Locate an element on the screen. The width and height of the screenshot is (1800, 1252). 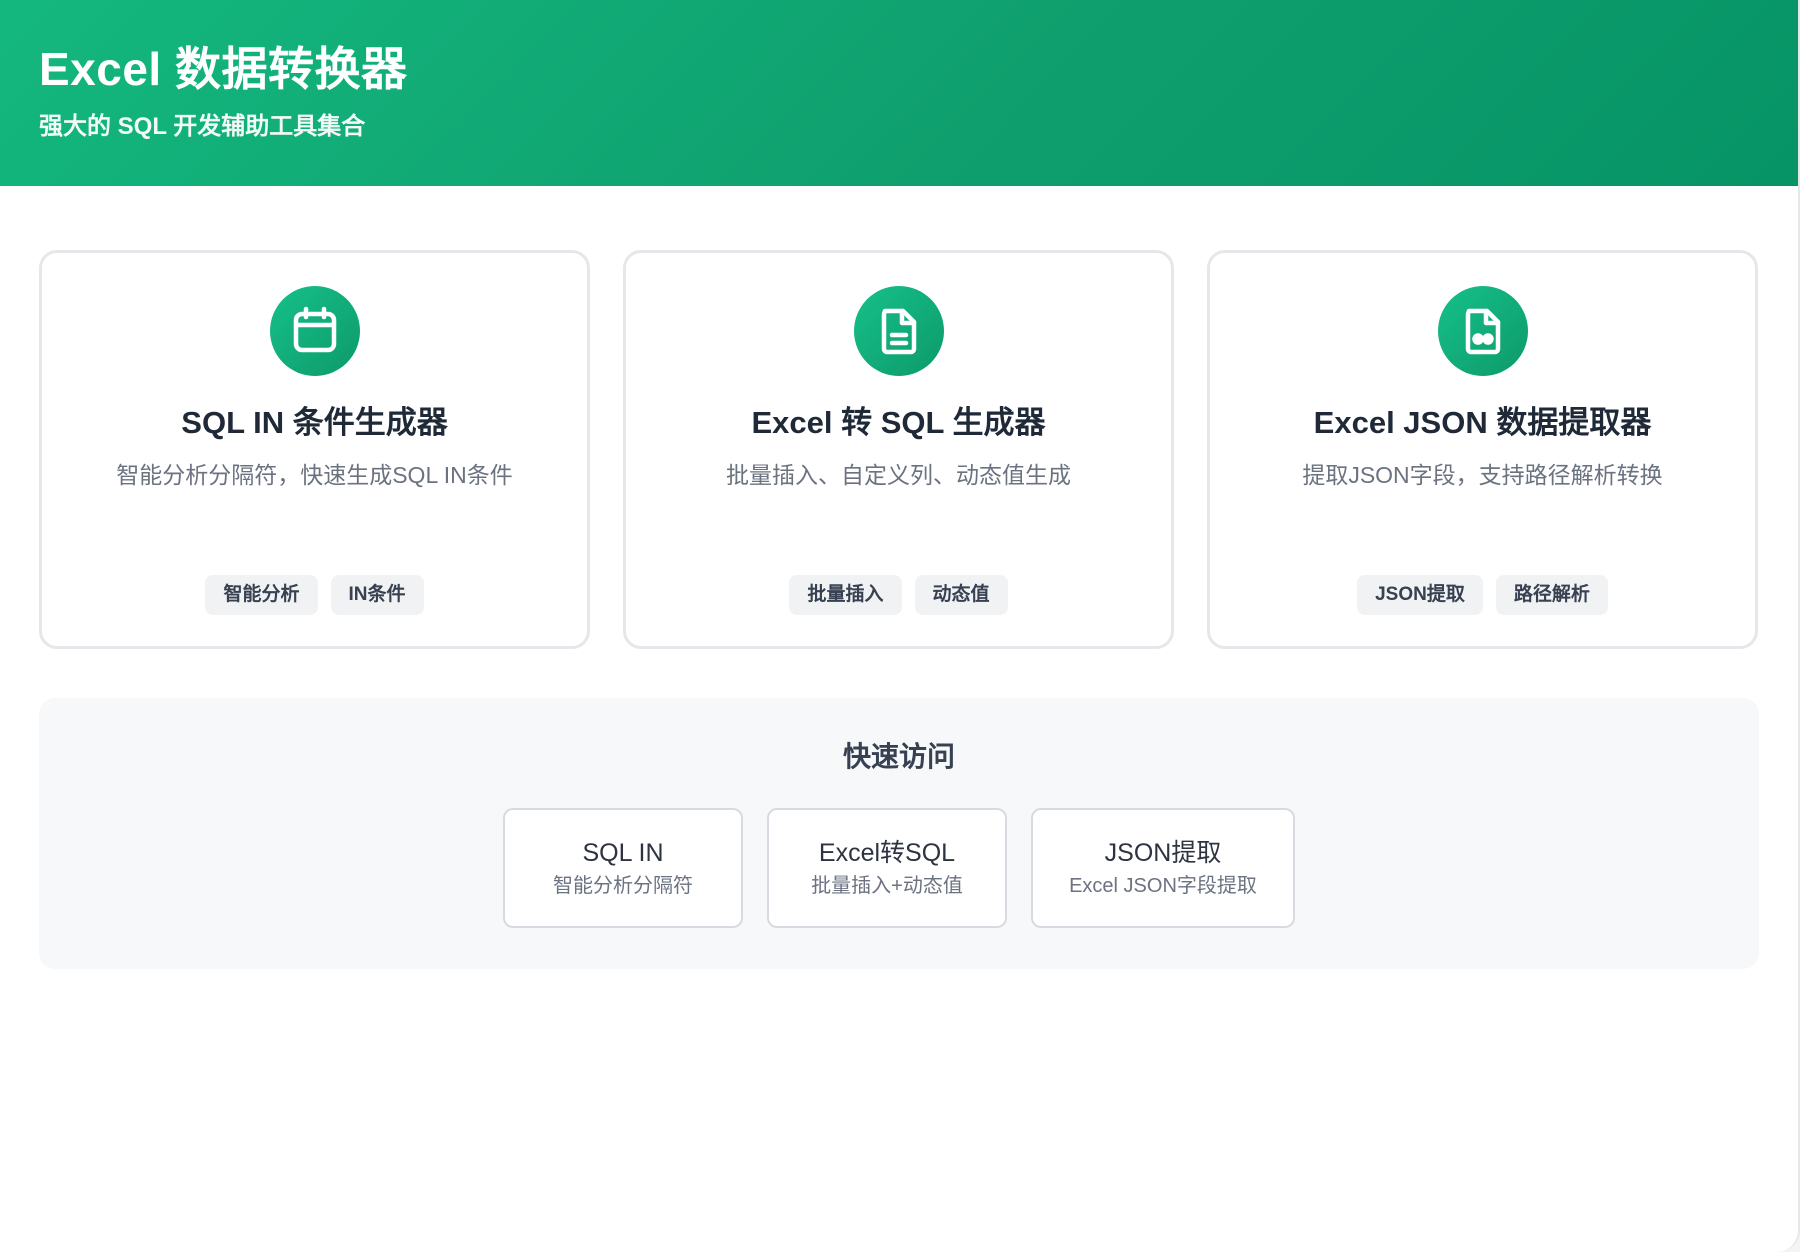
quick-access-title: 快速访问 is located at coordinates (898, 756).